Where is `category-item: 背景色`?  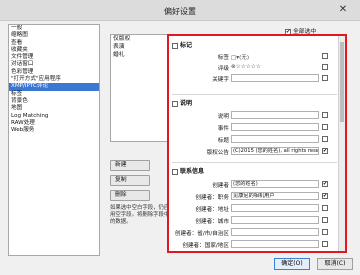 category-item: 背景色 is located at coordinates (54, 101).